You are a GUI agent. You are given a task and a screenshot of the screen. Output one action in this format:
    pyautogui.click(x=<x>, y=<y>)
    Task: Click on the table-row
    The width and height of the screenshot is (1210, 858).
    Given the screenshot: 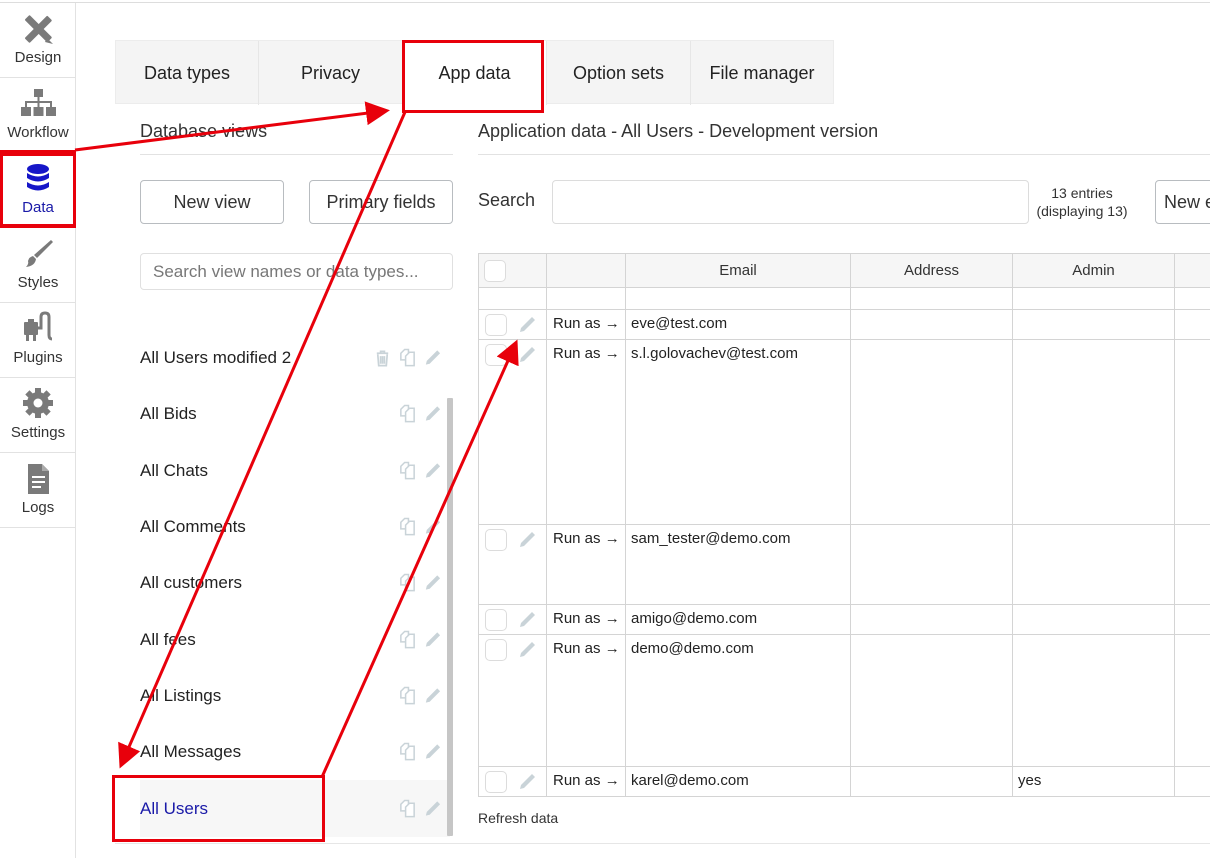 What is the action you would take?
    pyautogui.click(x=844, y=298)
    